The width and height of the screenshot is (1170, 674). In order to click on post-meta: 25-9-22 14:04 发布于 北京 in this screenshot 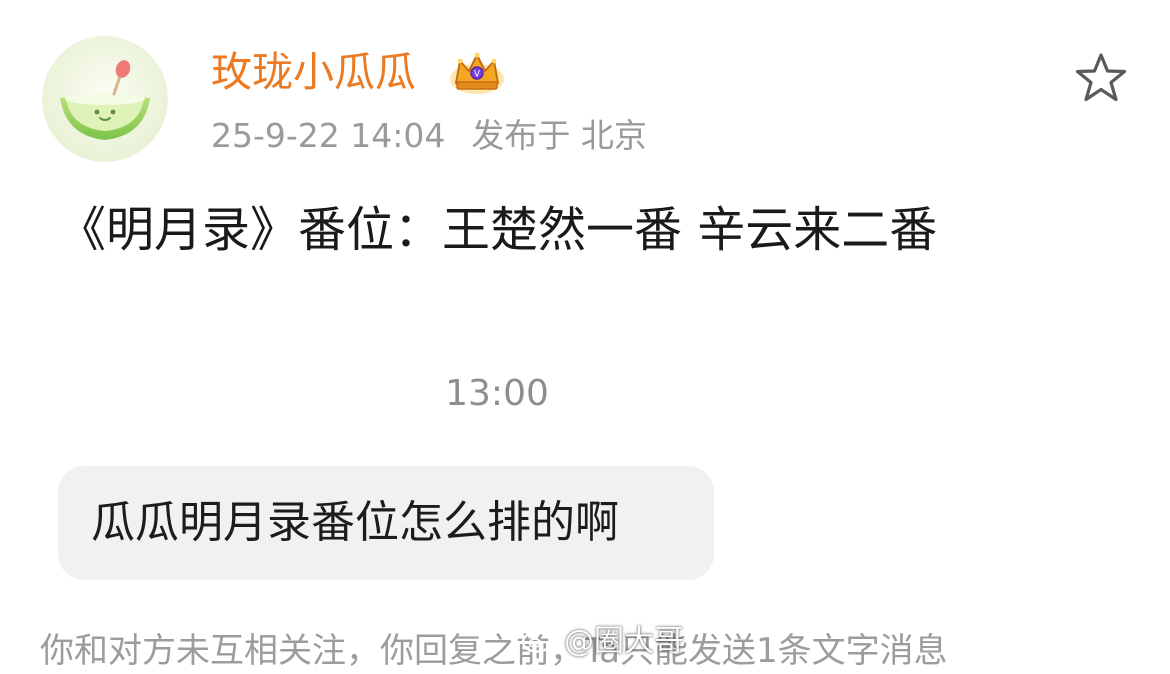, I will do `click(429, 136)`.